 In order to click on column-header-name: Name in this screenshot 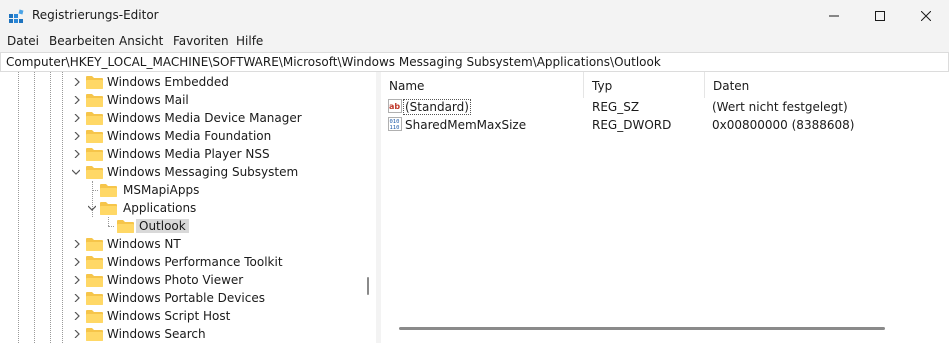, I will do `click(482, 85)`.